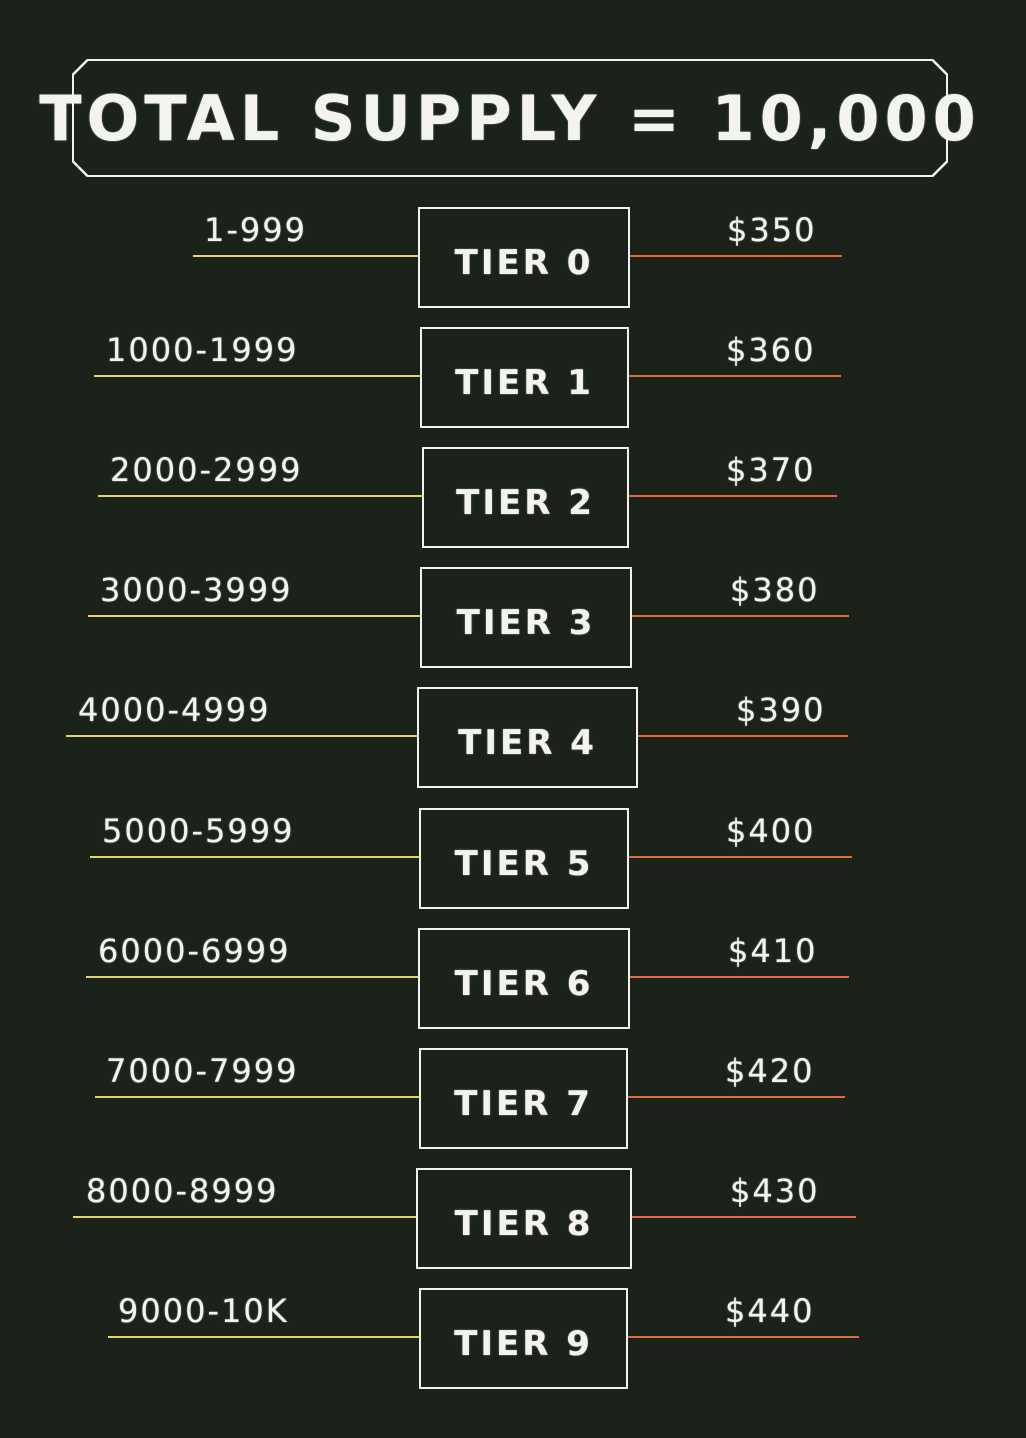 The width and height of the screenshot is (1026, 1438). I want to click on tier-row-8: 8000-8999 TIER 8 $430, so click(513, 1220).